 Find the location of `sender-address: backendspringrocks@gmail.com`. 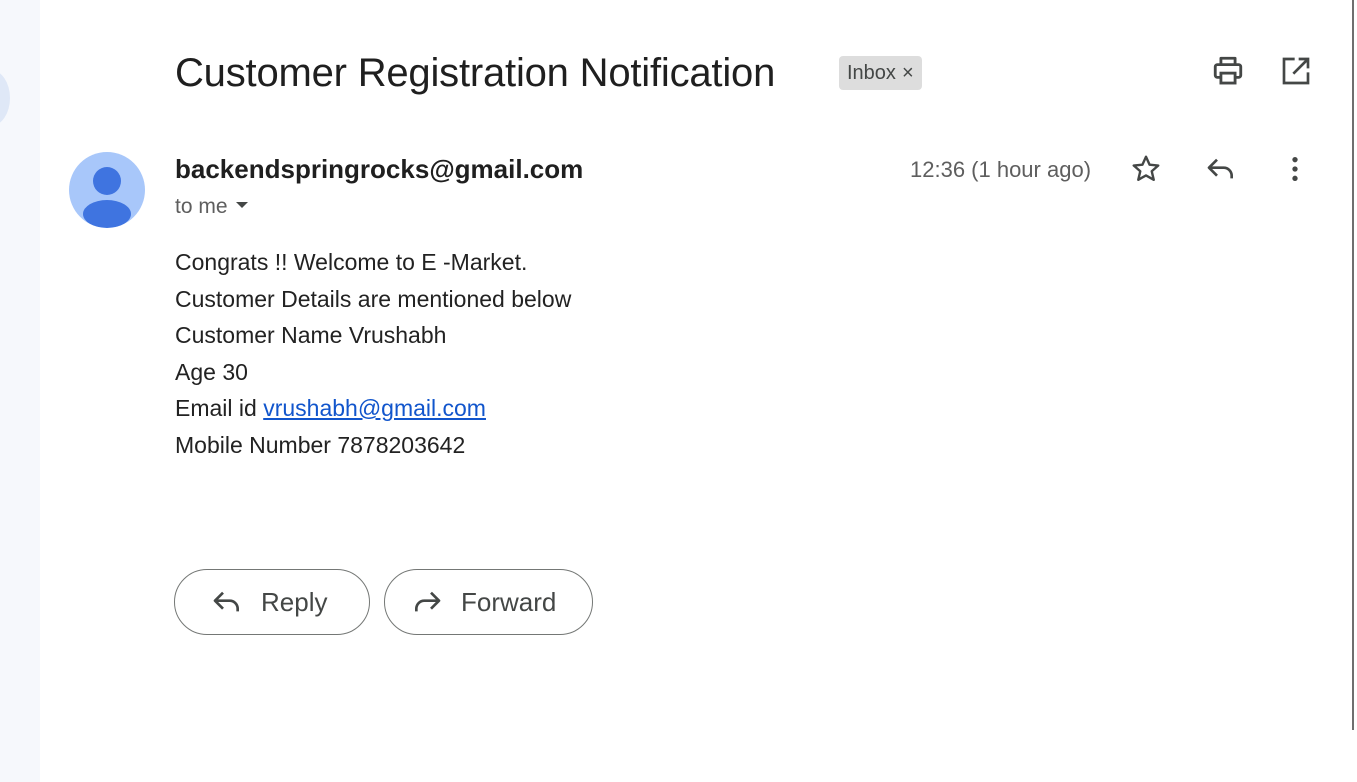

sender-address: backendspringrocks@gmail.com is located at coordinates (379, 169).